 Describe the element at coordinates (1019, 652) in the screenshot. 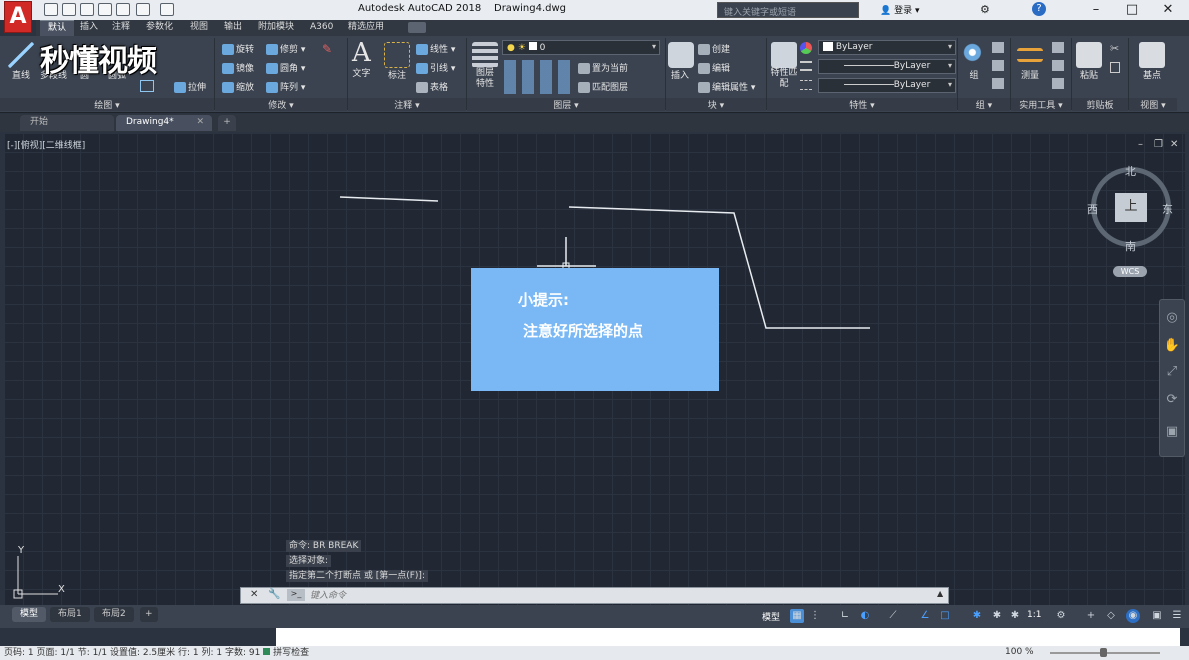

I see `zoom-level: 100 %` at that location.